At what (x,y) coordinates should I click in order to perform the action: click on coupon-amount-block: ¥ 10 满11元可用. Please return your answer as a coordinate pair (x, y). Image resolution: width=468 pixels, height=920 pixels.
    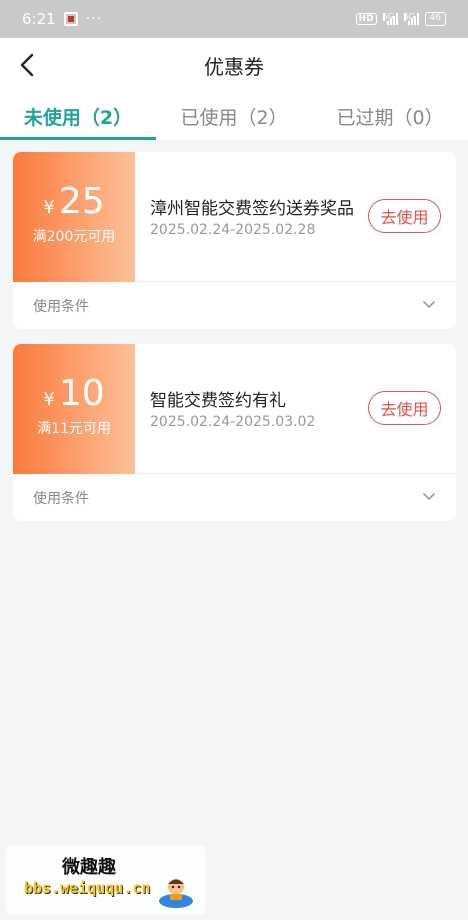
    Looking at the image, I should click on (74, 409).